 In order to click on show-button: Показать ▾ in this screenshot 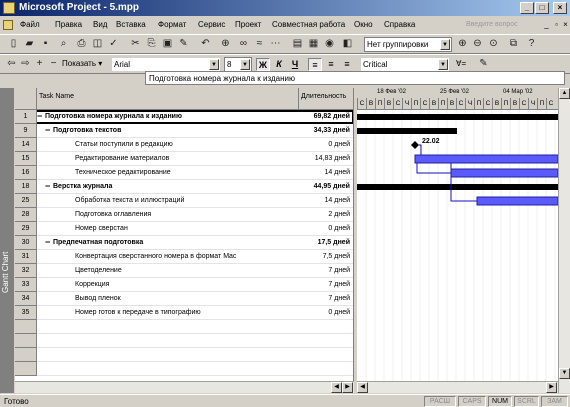, I will do `click(82, 63)`.